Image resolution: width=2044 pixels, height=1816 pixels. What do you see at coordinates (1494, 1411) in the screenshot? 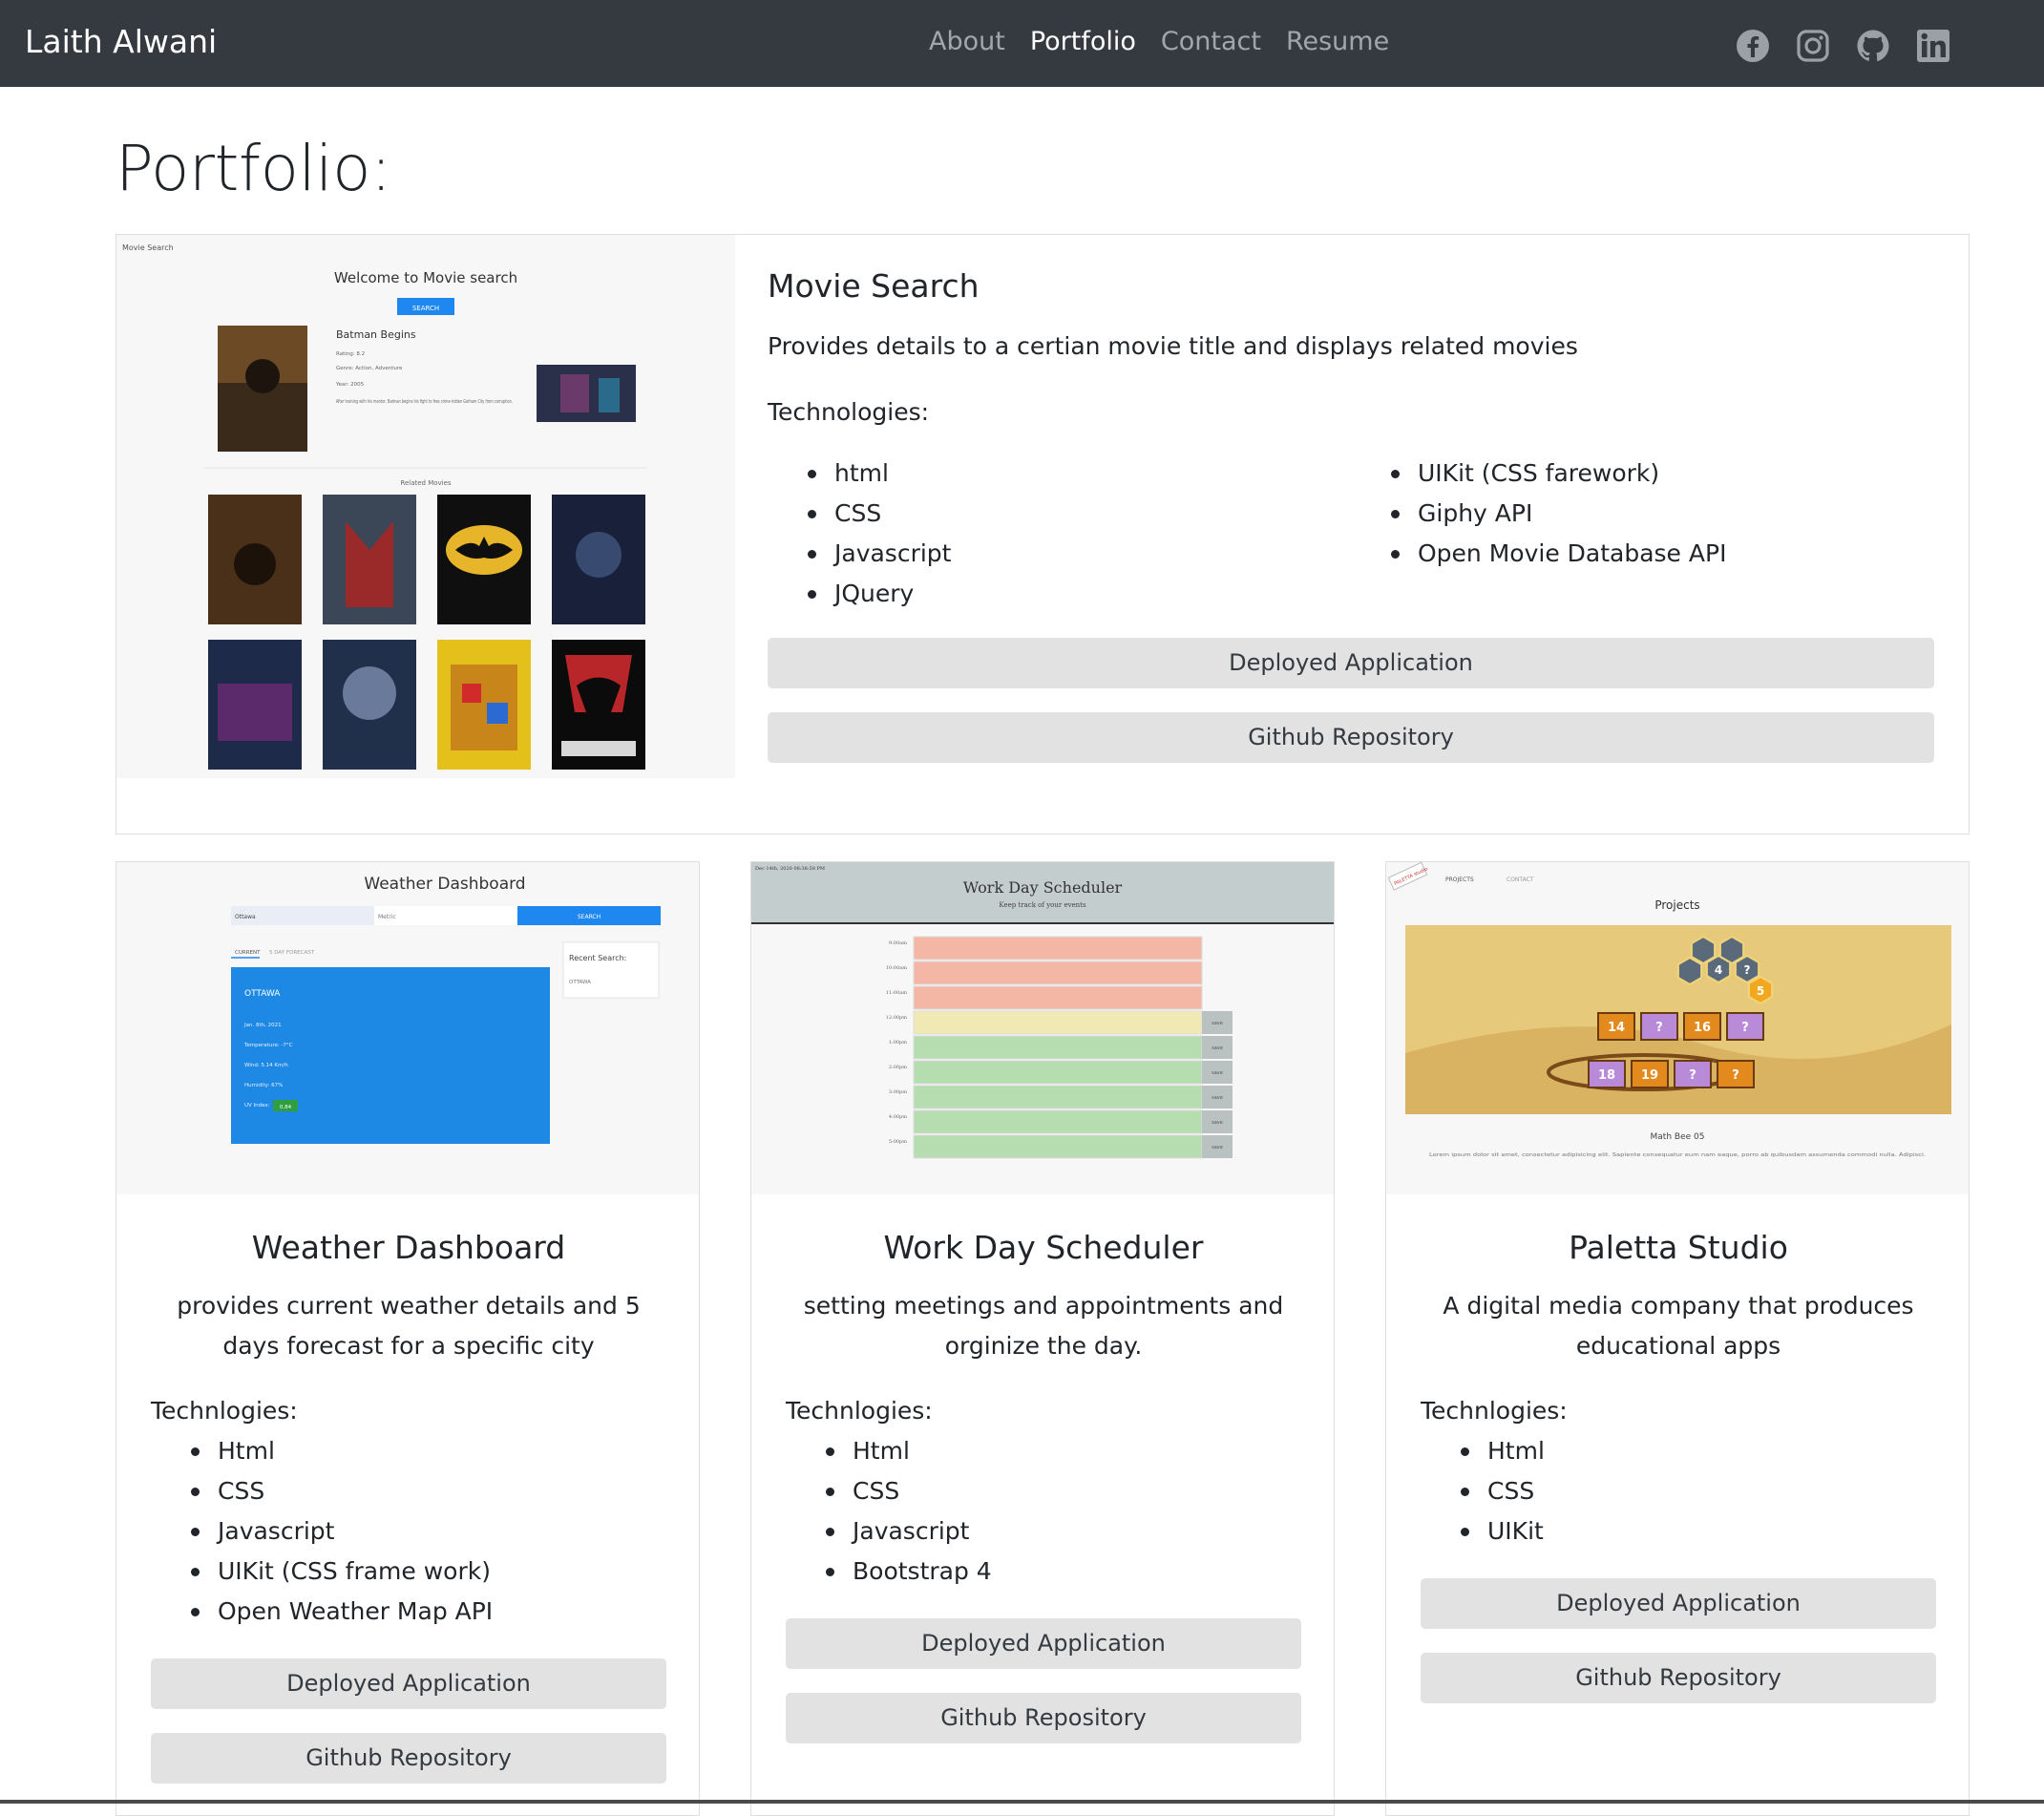
I see `paletta-tech-label: Technlogies:` at bounding box center [1494, 1411].